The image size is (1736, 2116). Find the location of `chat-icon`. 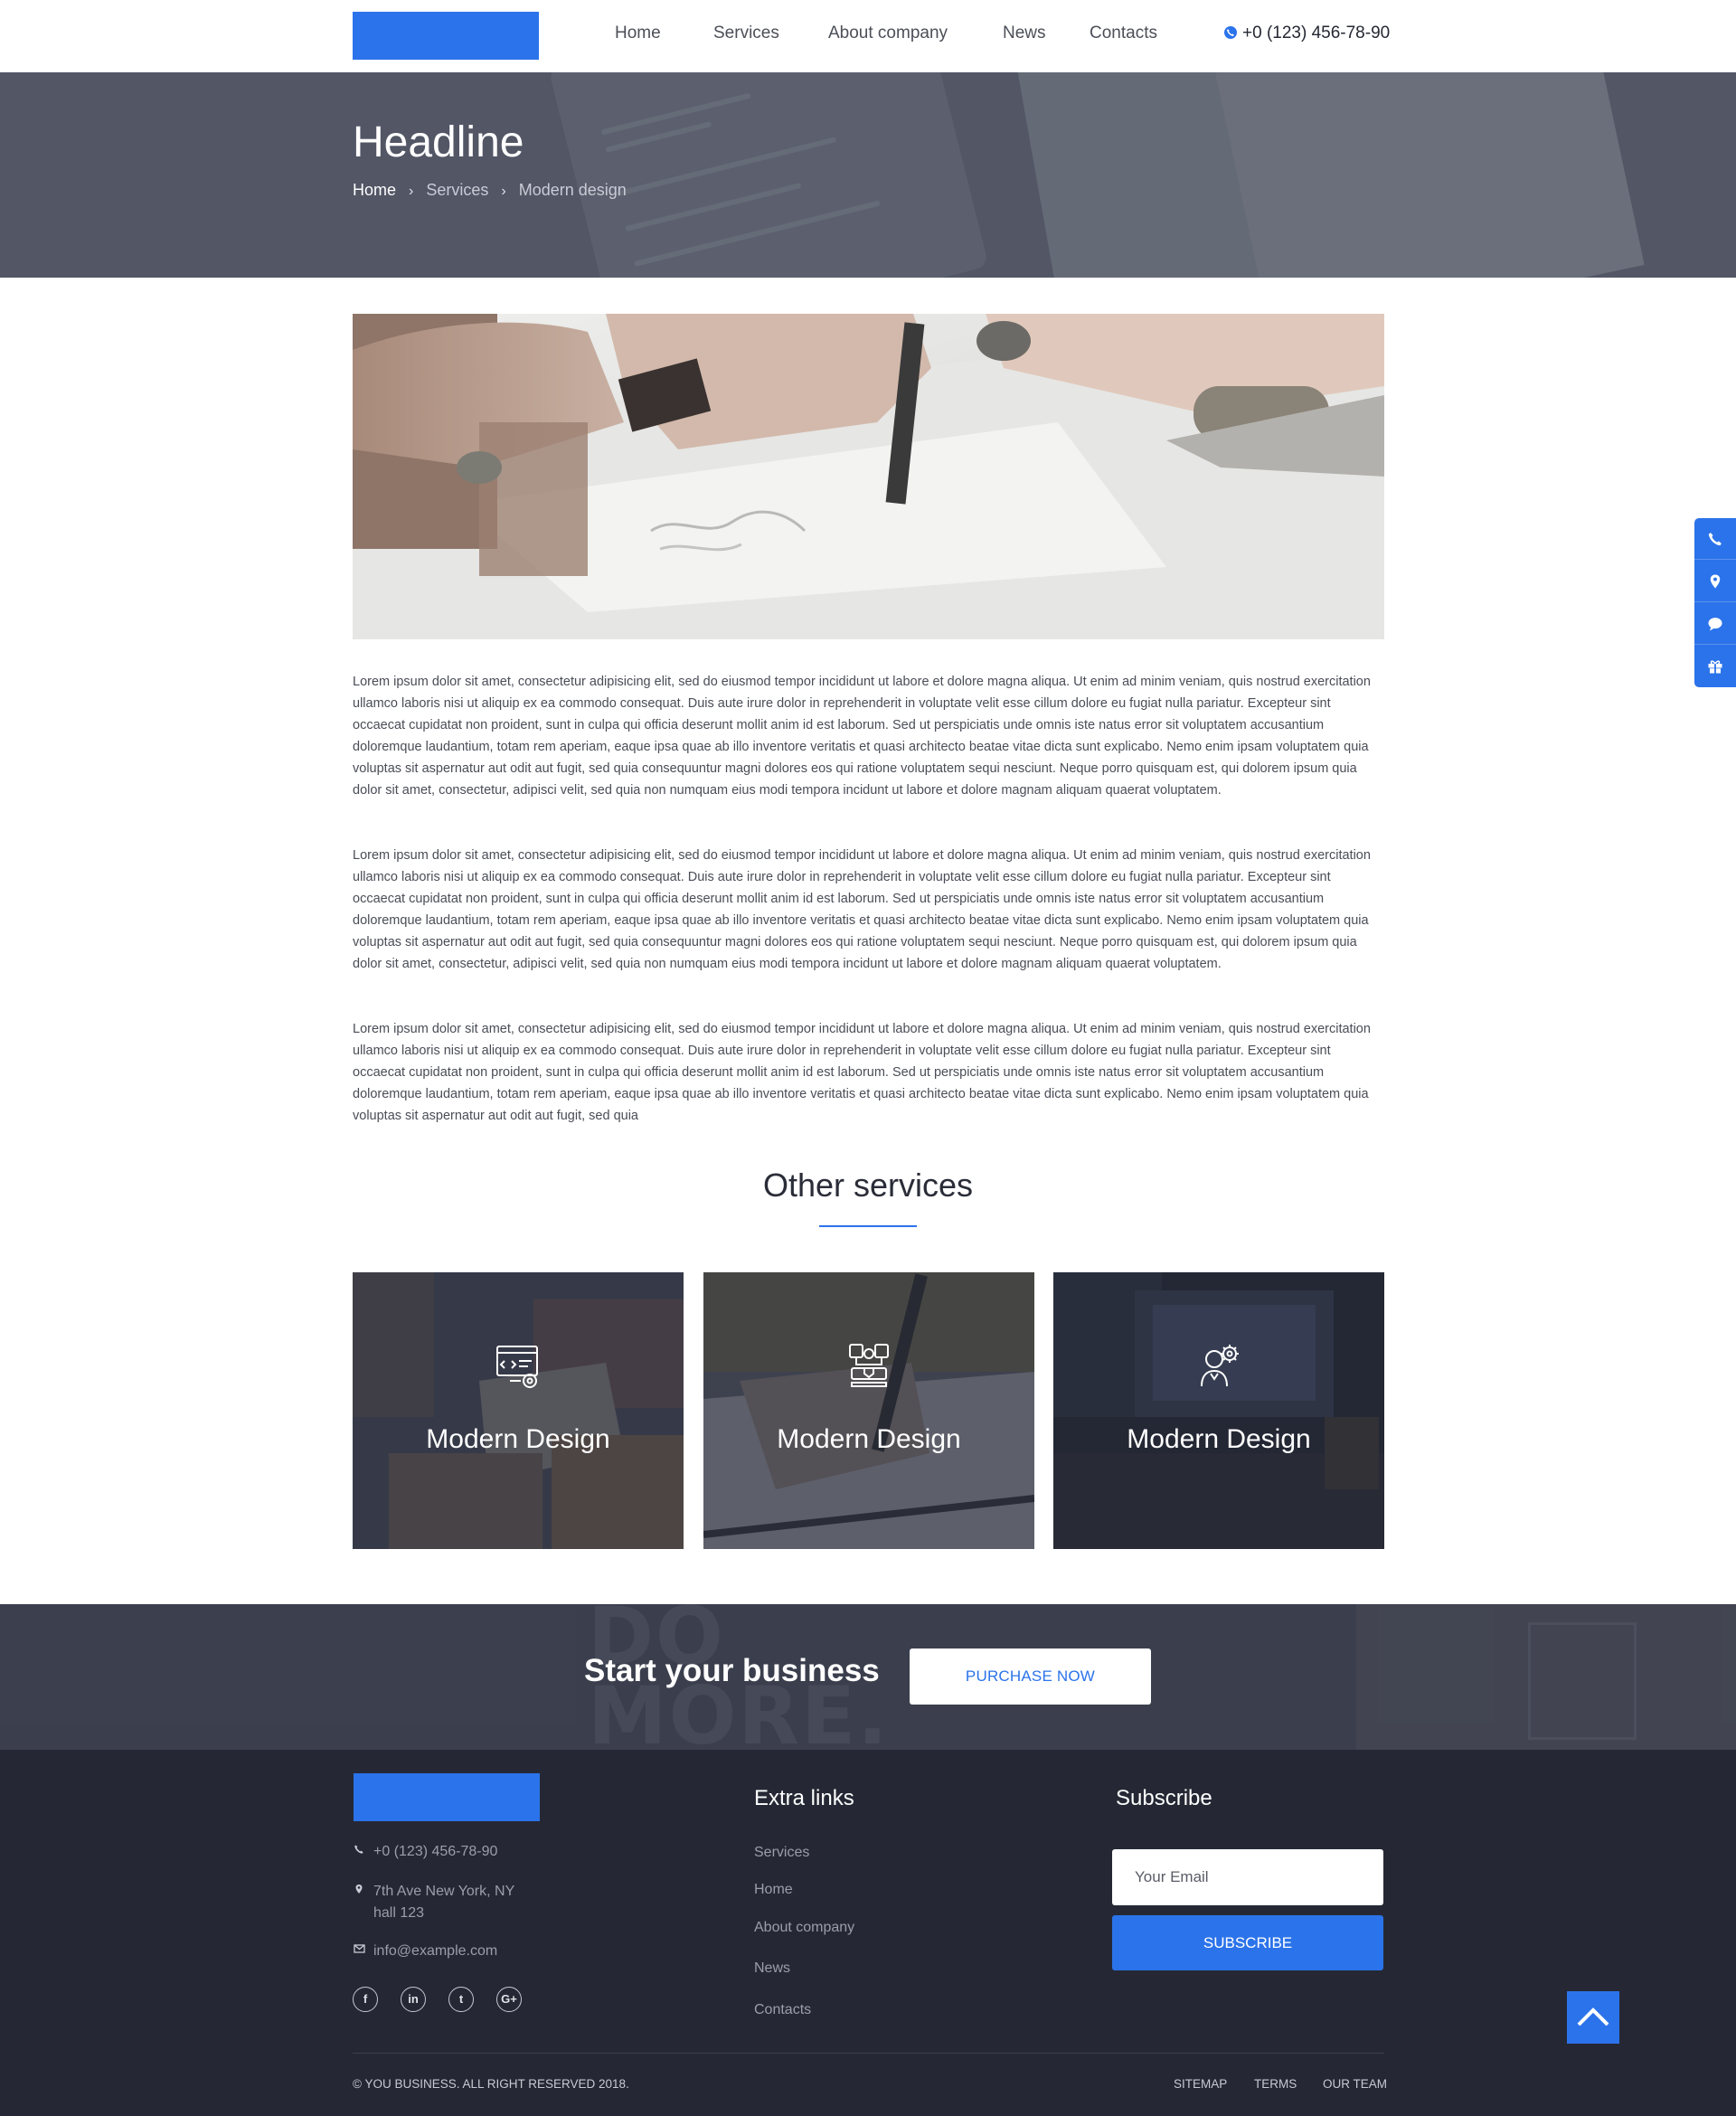

chat-icon is located at coordinates (1715, 624).